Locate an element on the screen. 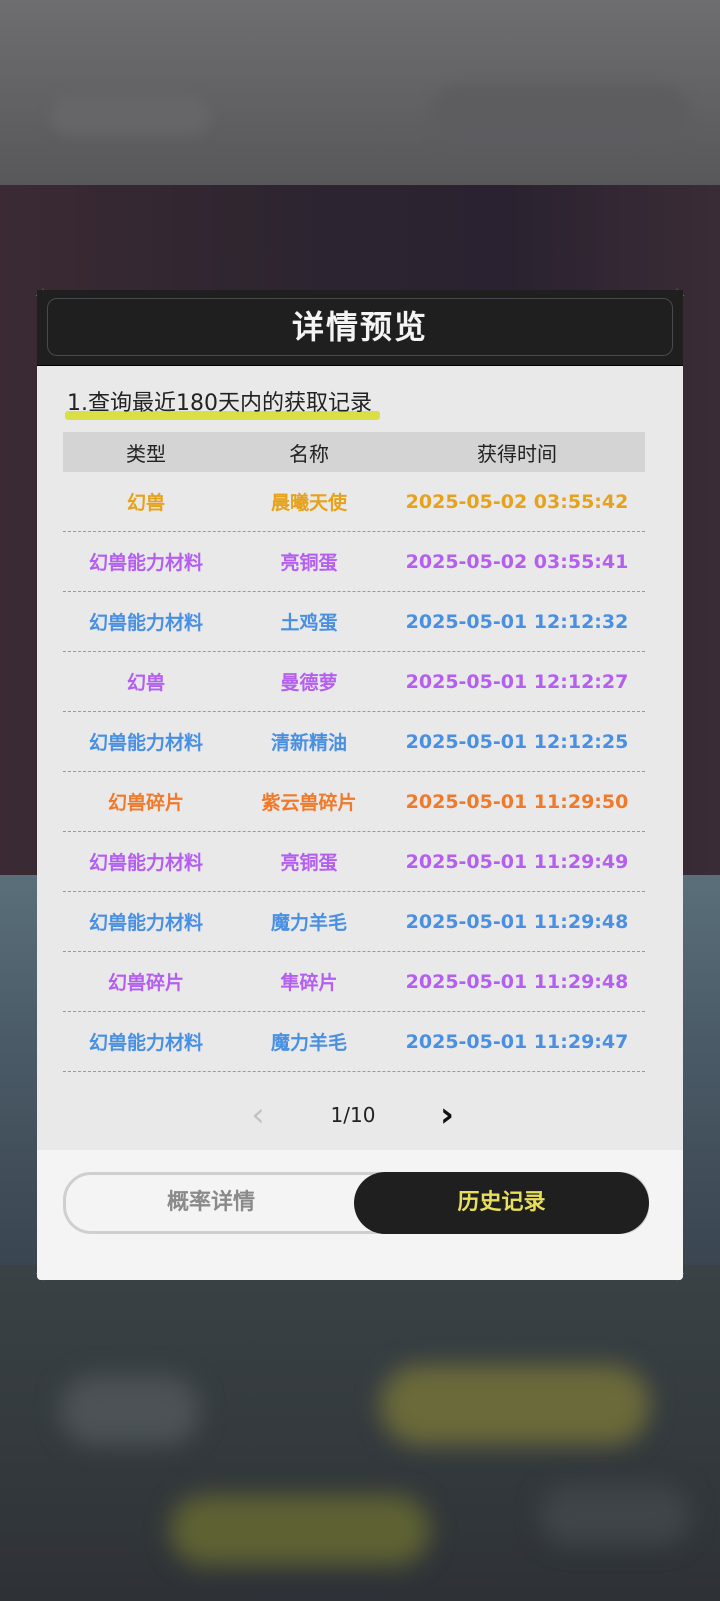  cell-name: 曼德萝 is located at coordinates (309, 683).